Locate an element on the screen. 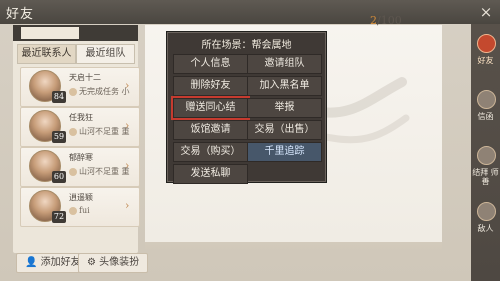 The height and width of the screenshot is (281, 500). contact-status: fui is located at coordinates (79, 210).